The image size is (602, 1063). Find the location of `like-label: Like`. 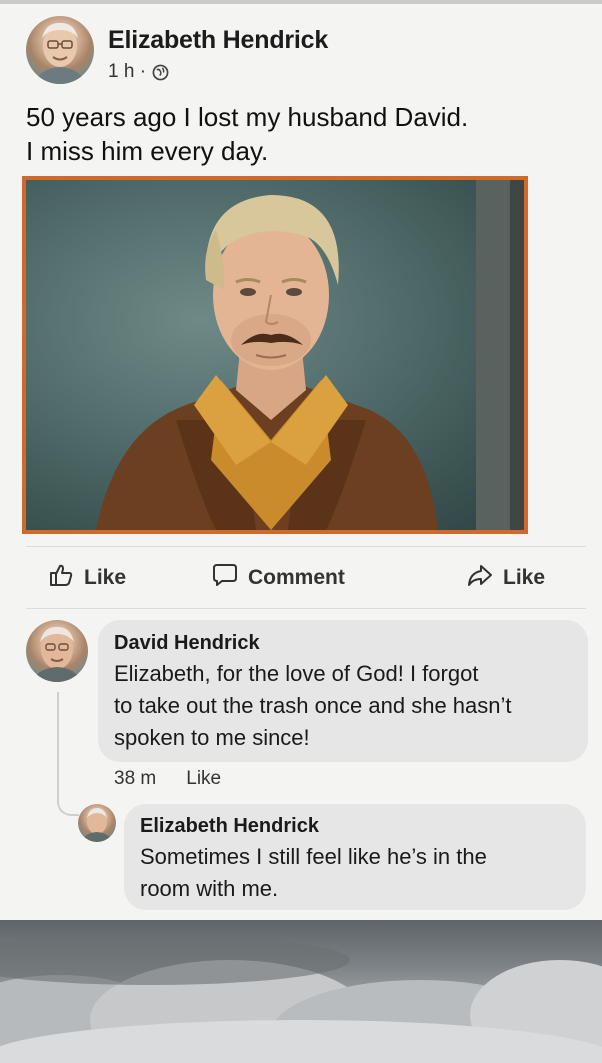

like-label: Like is located at coordinates (105, 577).